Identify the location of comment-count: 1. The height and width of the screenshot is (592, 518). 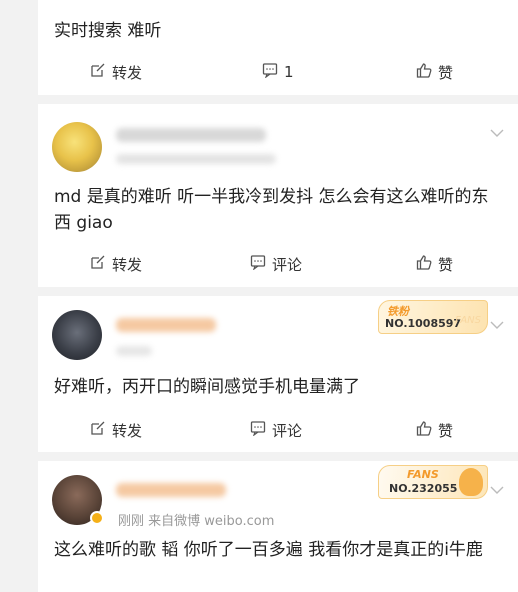
(289, 72).